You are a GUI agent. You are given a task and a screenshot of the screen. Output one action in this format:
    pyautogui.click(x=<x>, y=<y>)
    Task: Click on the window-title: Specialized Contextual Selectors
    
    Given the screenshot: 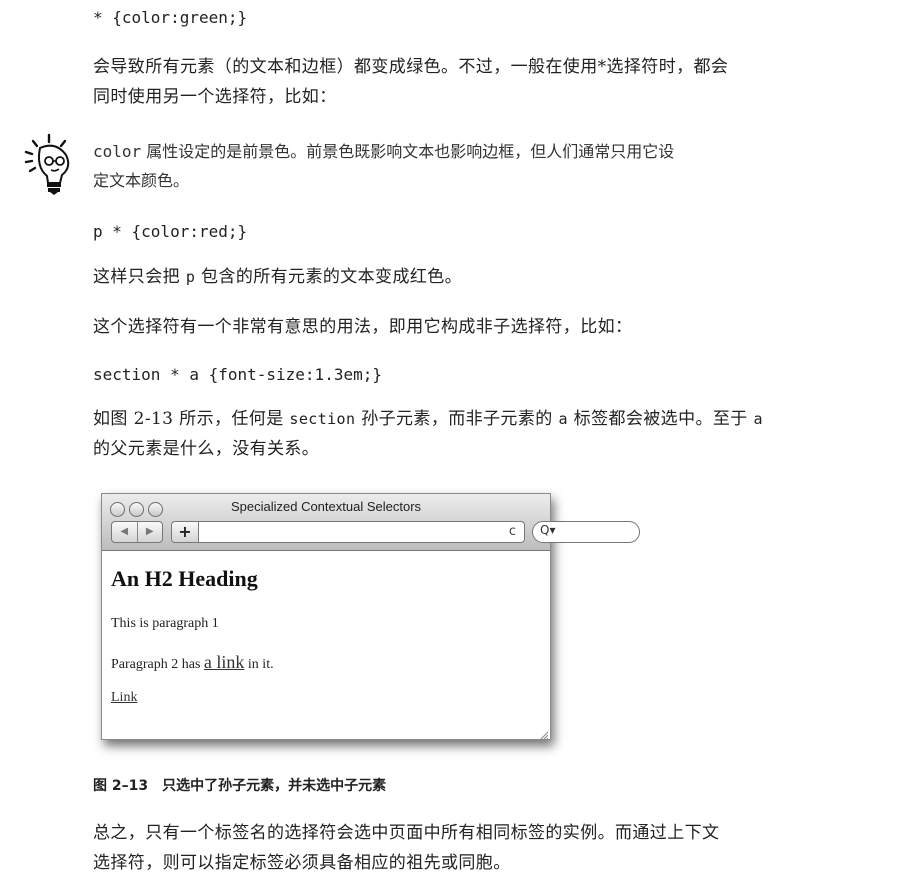 What is the action you would take?
    pyautogui.click(x=326, y=506)
    